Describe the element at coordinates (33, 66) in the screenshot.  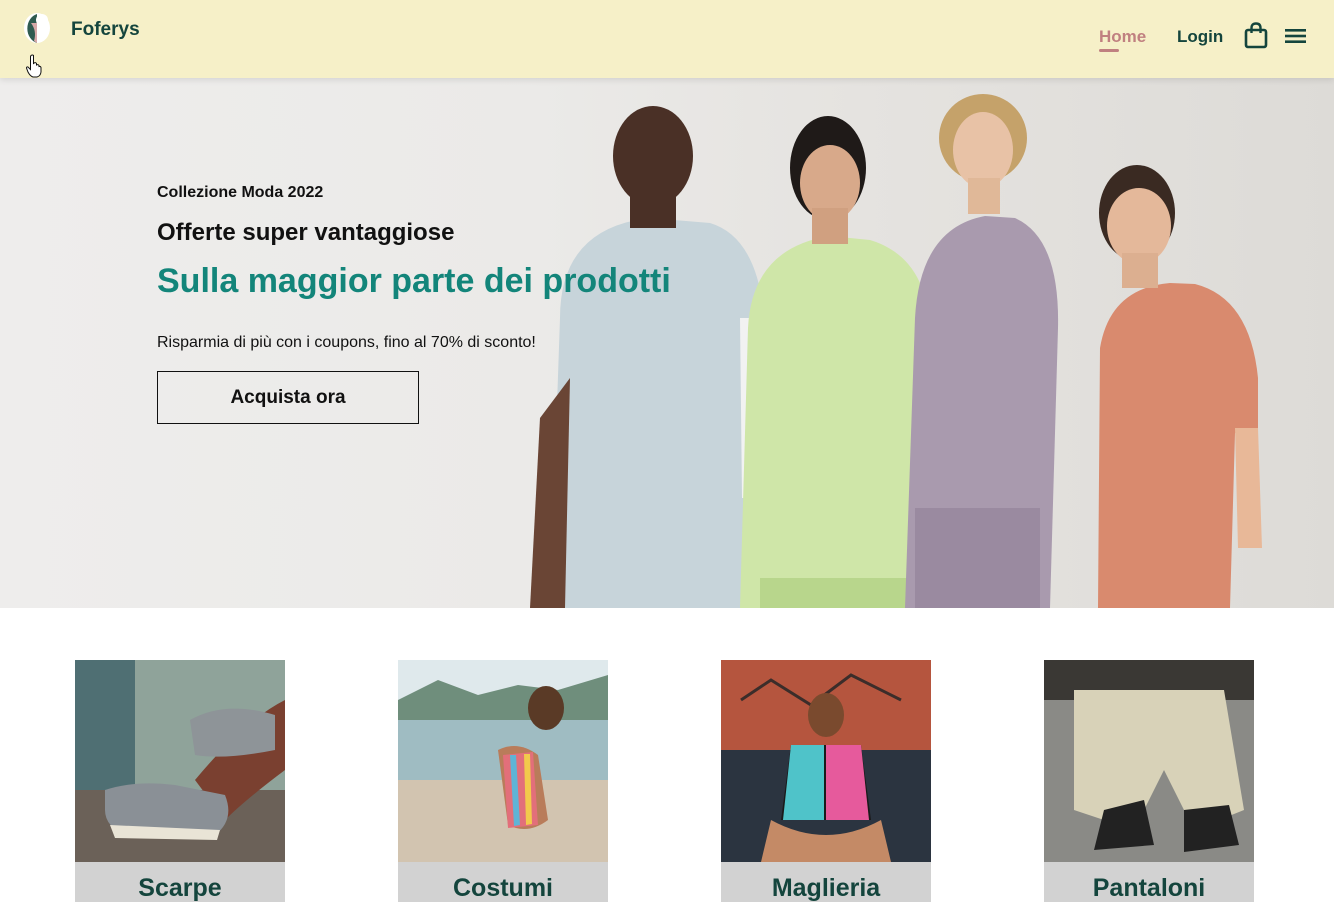
I see `hand-cursor-icon` at that location.